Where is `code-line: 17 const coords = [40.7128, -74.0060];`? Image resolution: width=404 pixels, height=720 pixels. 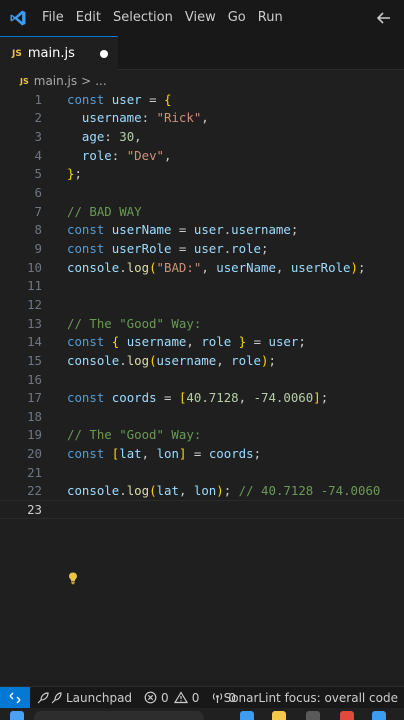
code-line: 17 const coords = [40.7128, -74.0060]; is located at coordinates (202, 397).